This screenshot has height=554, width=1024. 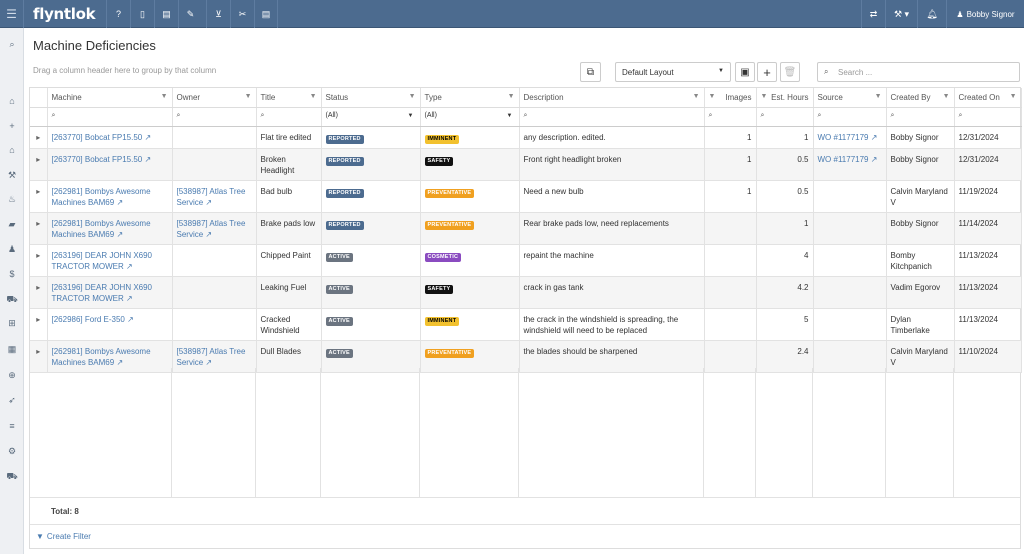 What do you see at coordinates (612, 117) in the screenshot?
I see `filter-description: ⌕` at bounding box center [612, 117].